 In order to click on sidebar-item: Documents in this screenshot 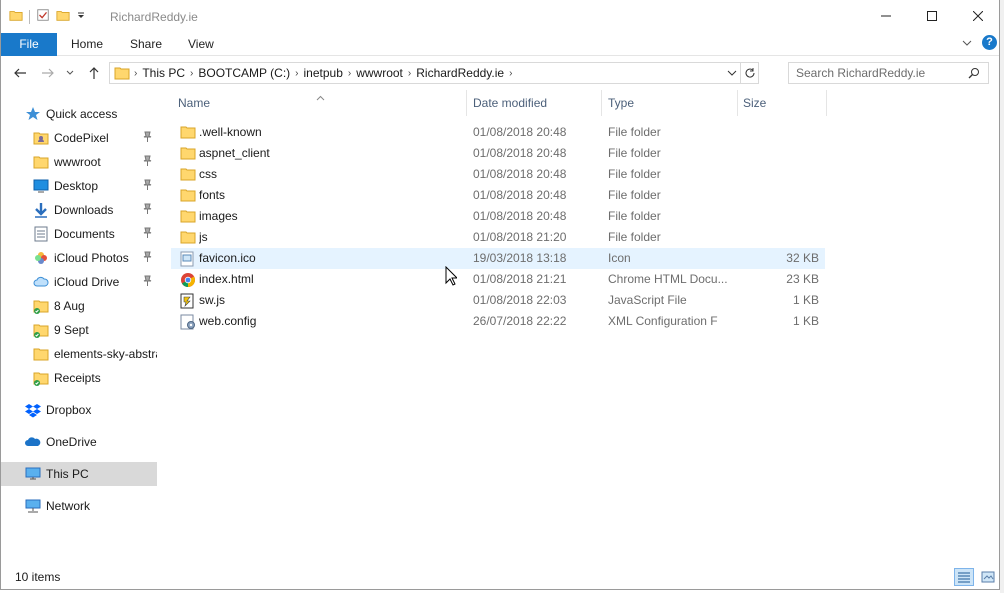, I will do `click(79, 234)`.